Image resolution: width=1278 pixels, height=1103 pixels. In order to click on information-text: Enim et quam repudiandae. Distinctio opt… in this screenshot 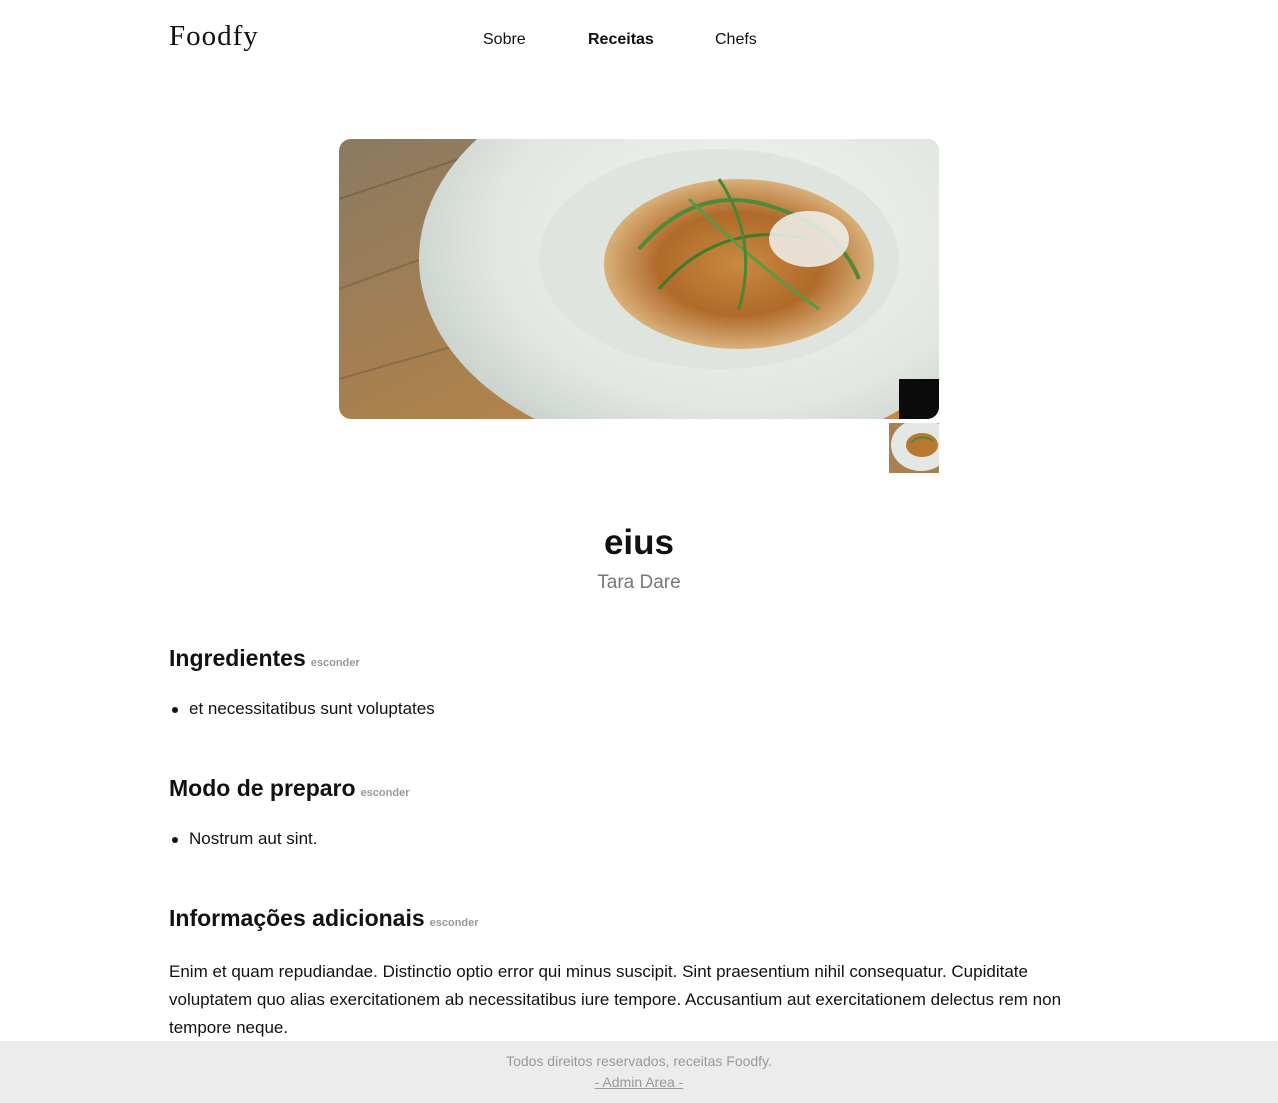, I will do `click(615, 999)`.